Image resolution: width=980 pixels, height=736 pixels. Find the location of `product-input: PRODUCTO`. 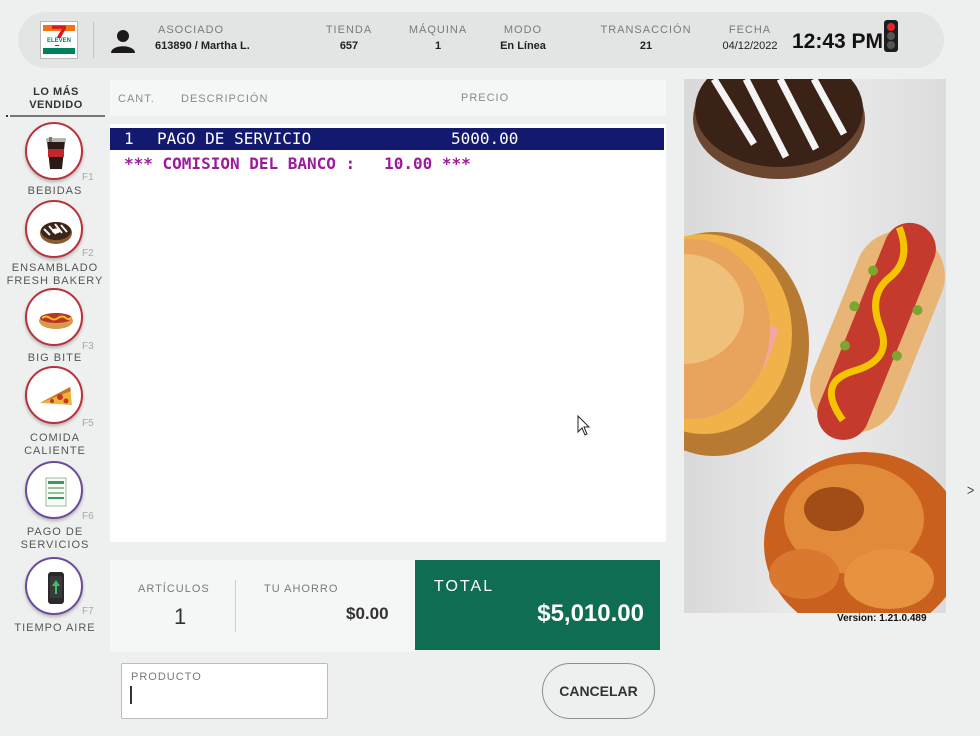

product-input: PRODUCTO is located at coordinates (224, 691).